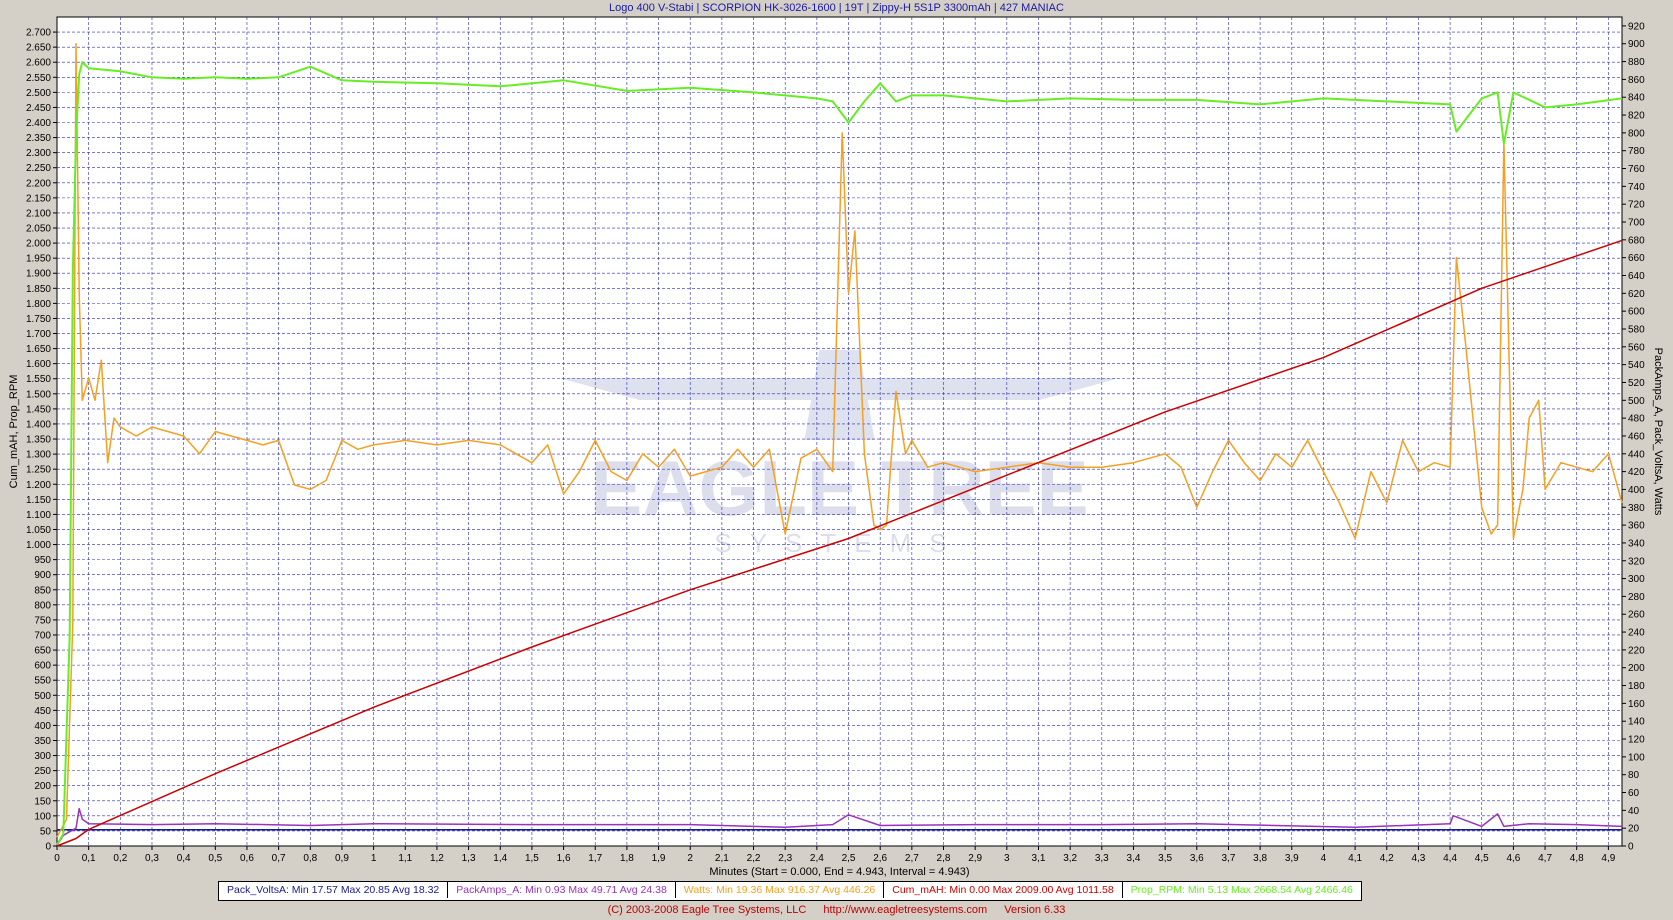  What do you see at coordinates (42, 696) in the screenshot?
I see `y-left-tick-label: 500` at bounding box center [42, 696].